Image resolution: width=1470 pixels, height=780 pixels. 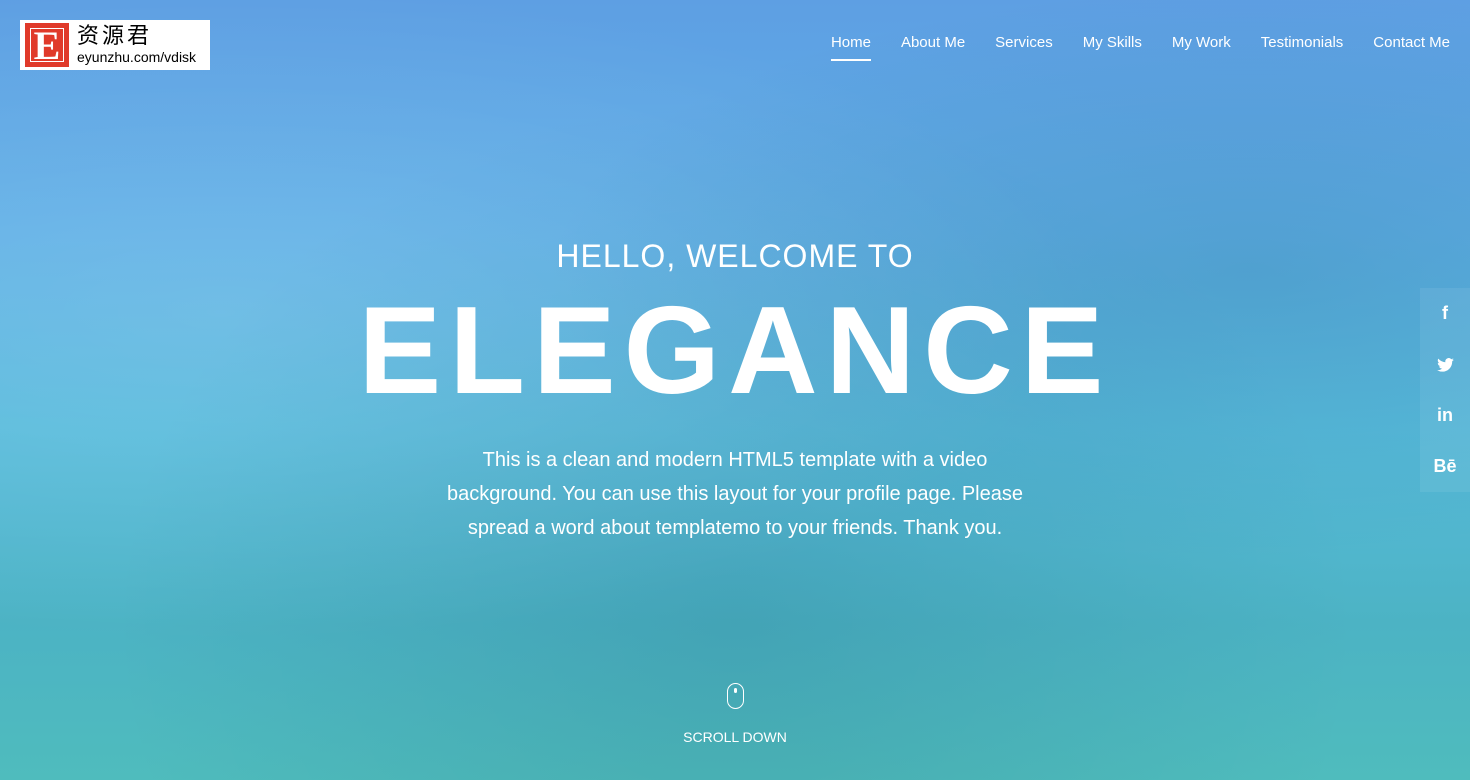 What do you see at coordinates (1201, 47) in the screenshot?
I see `nav-my-work: My Work` at bounding box center [1201, 47].